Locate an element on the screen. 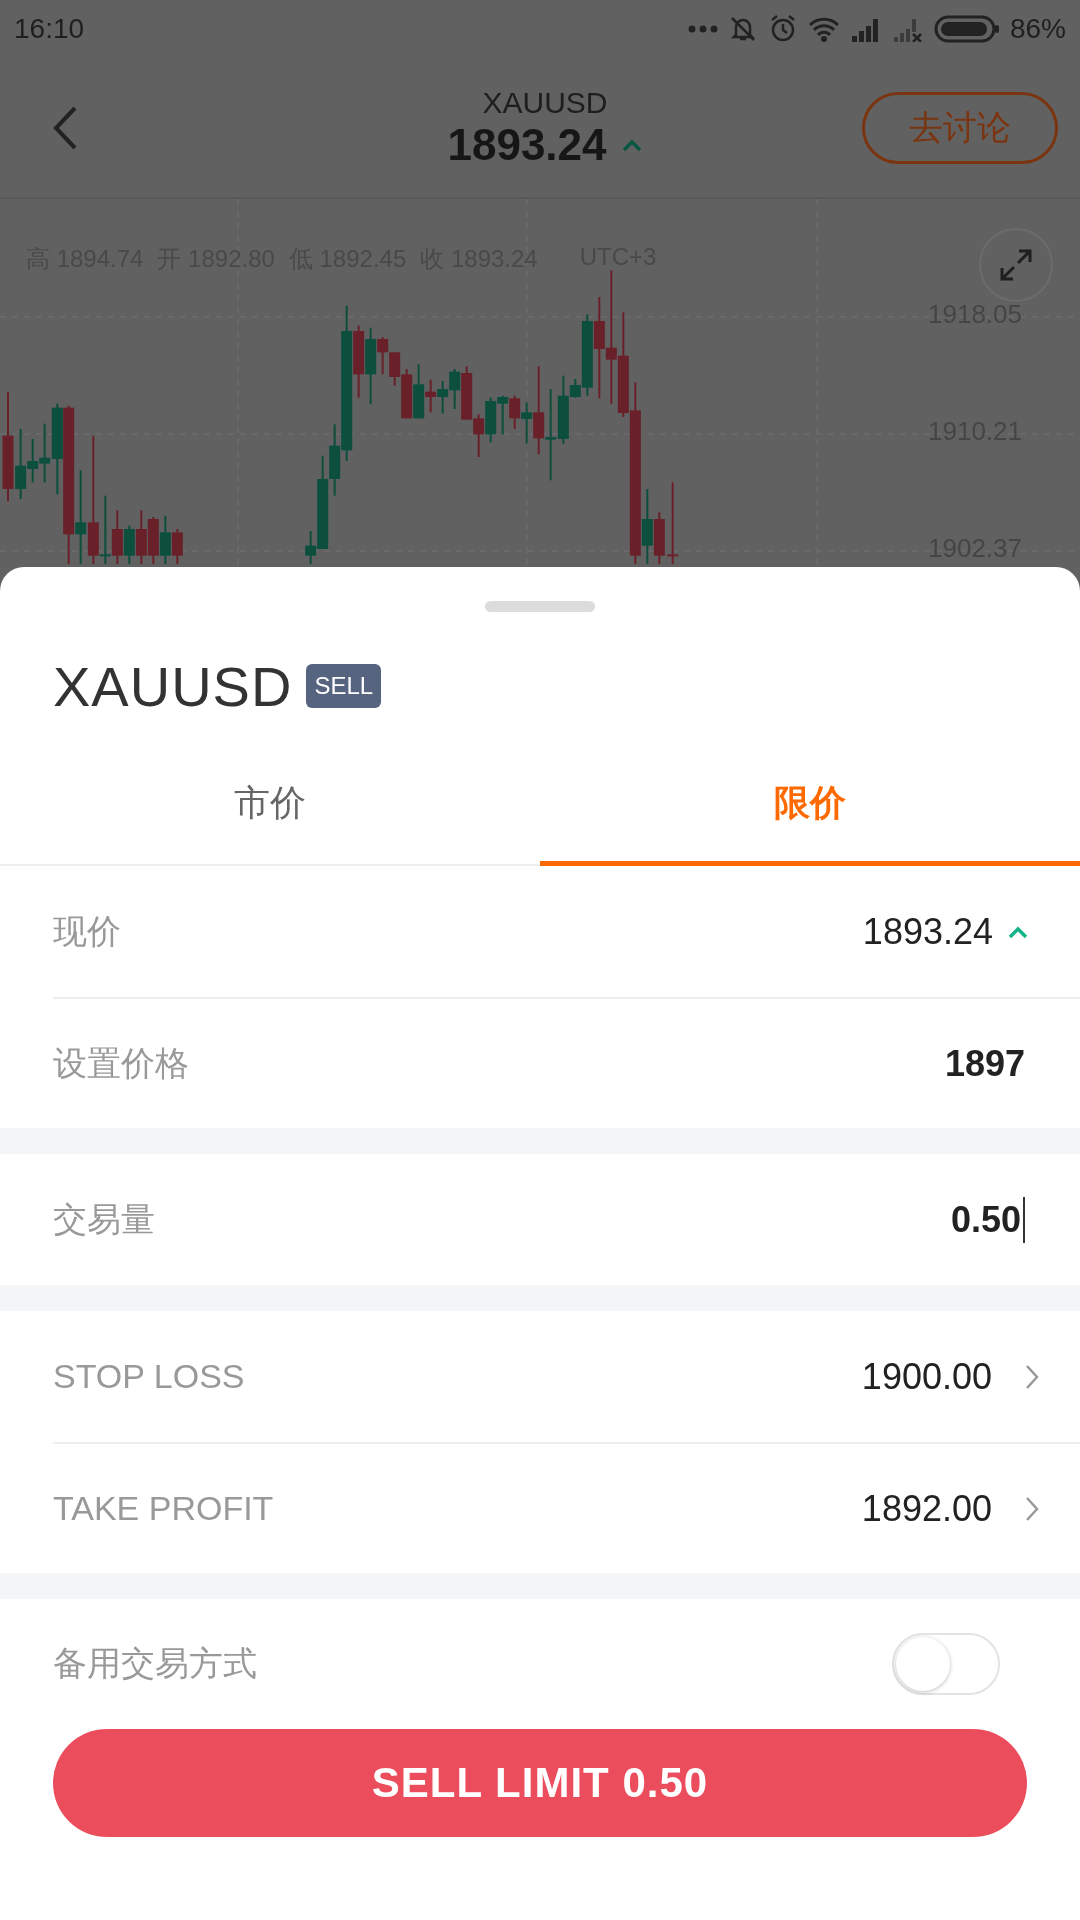 This screenshot has width=1080, height=1920. side-badge: SELL is located at coordinates (344, 686).